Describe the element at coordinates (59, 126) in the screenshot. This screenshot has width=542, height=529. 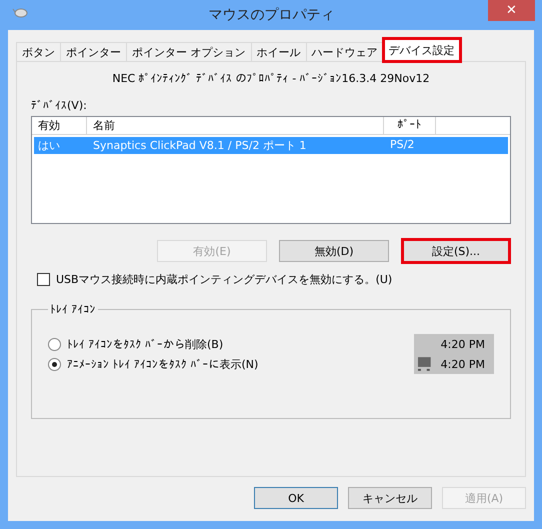
I see `column-header: 有効` at that location.